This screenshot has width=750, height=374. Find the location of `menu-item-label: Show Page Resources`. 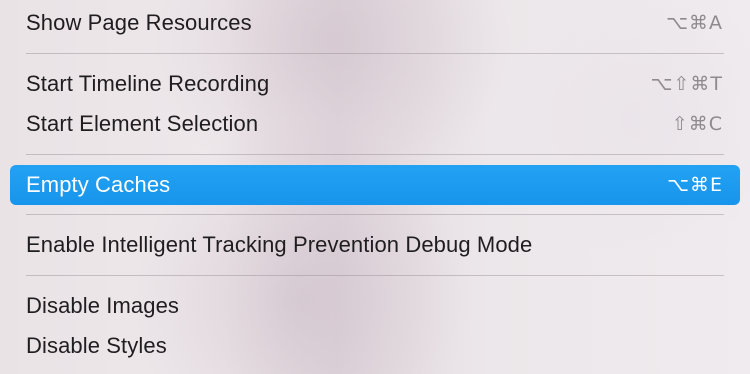

menu-item-label: Show Page Resources is located at coordinates (139, 22).